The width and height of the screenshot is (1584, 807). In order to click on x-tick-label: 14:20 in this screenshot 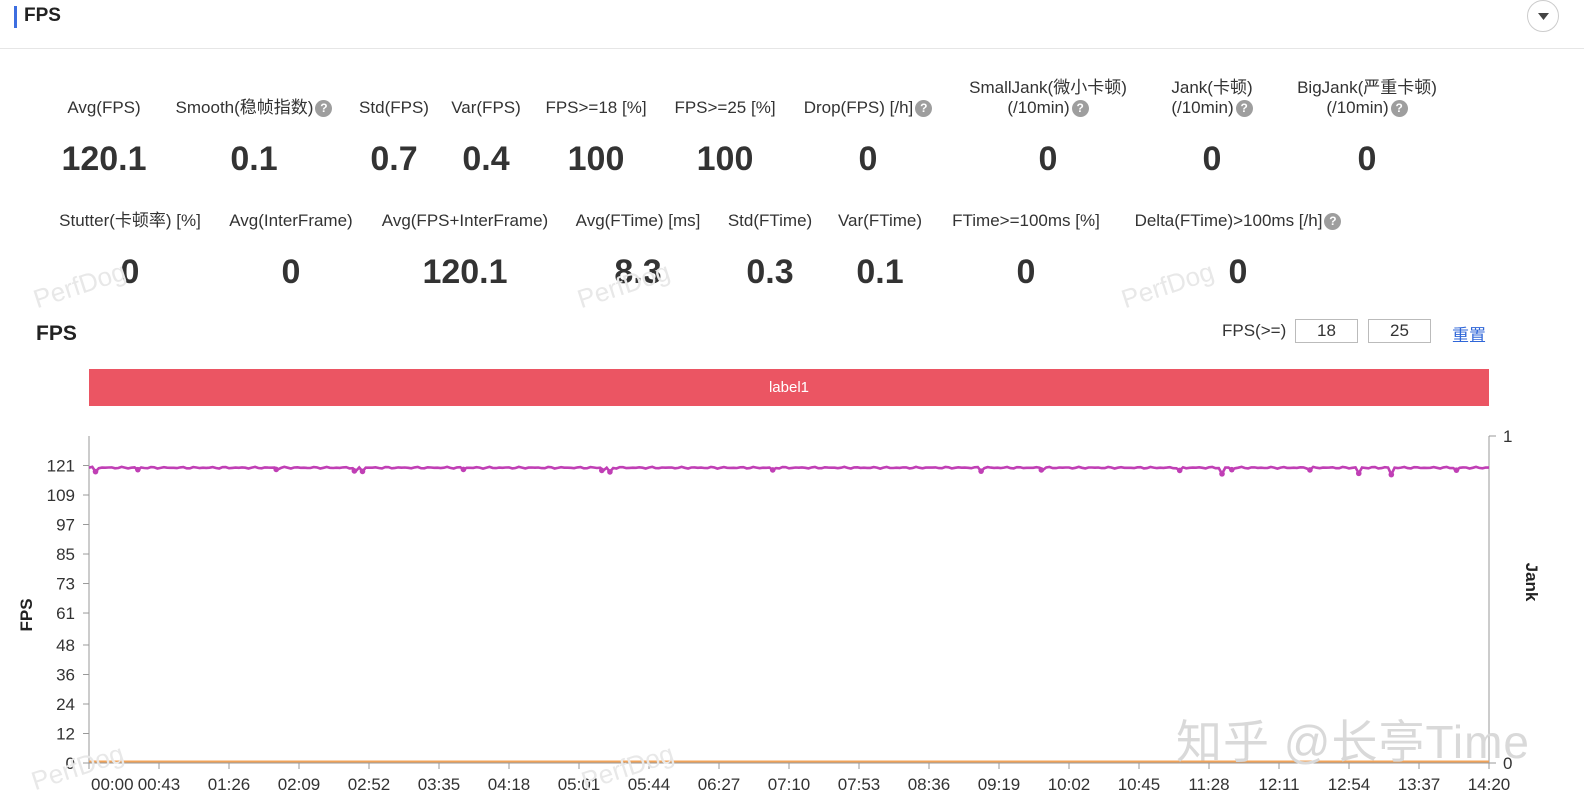, I will do `click(1489, 784)`.